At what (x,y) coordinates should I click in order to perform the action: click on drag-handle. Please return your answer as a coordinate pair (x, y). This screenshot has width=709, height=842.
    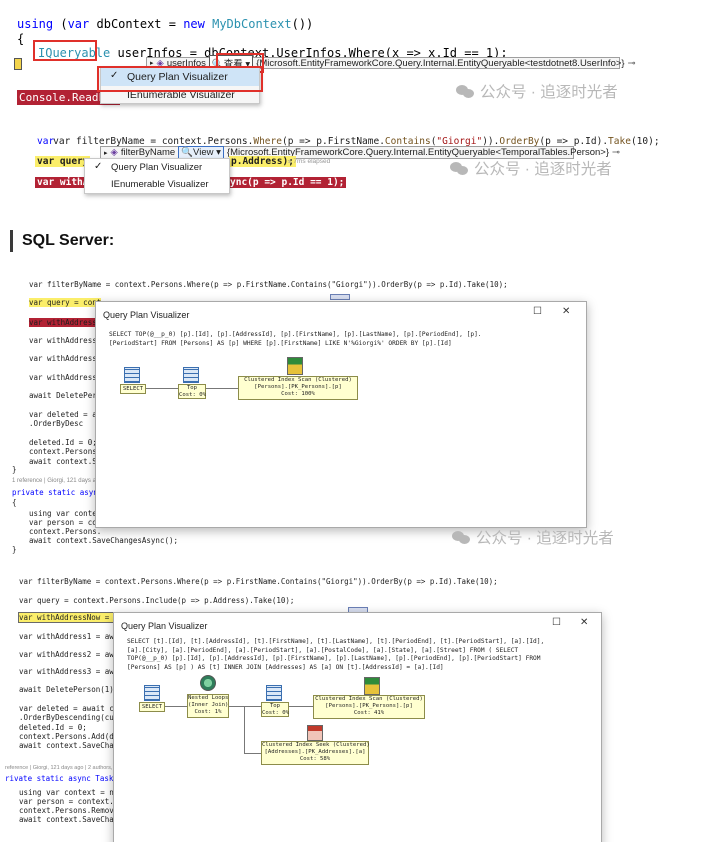
    Looking at the image, I should click on (340, 297).